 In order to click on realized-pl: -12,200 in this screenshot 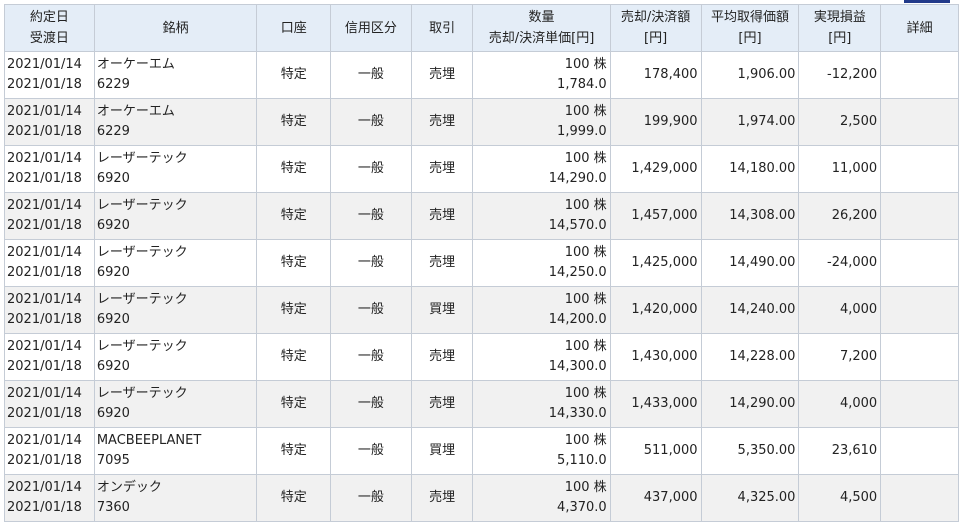, I will do `click(840, 75)`.